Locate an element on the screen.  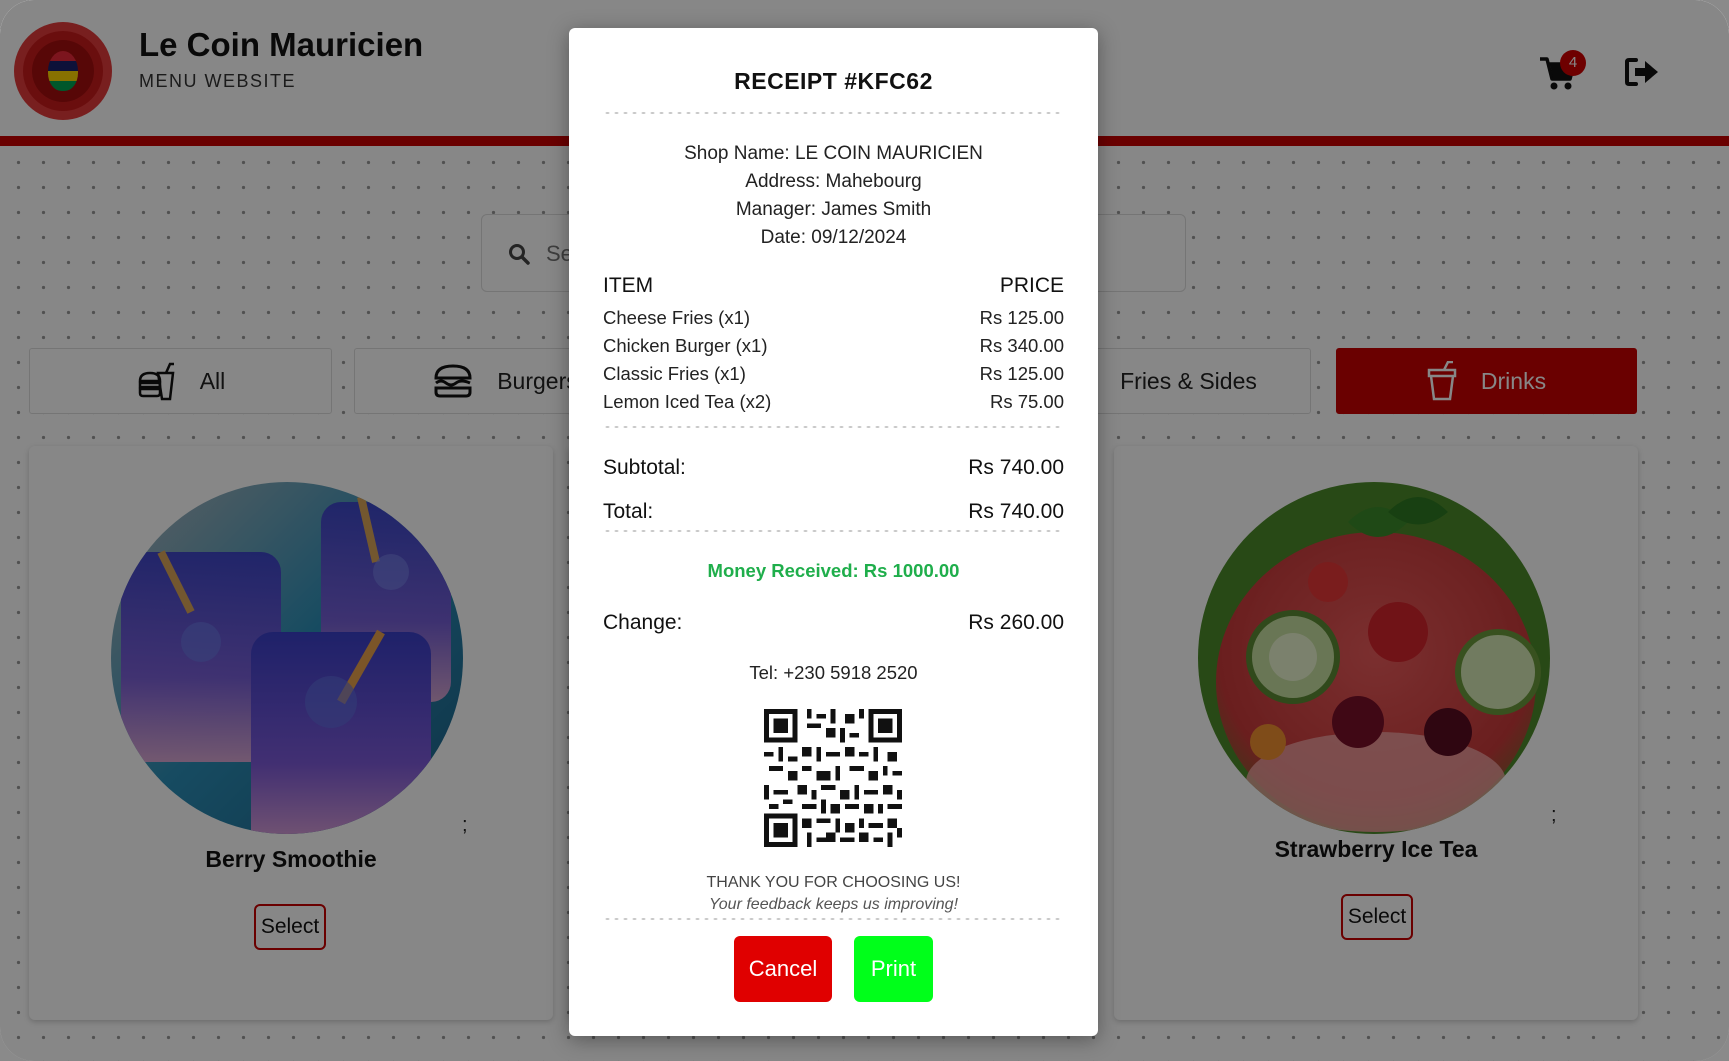
item-name: Chicken Burger (x1) is located at coordinates (685, 345).